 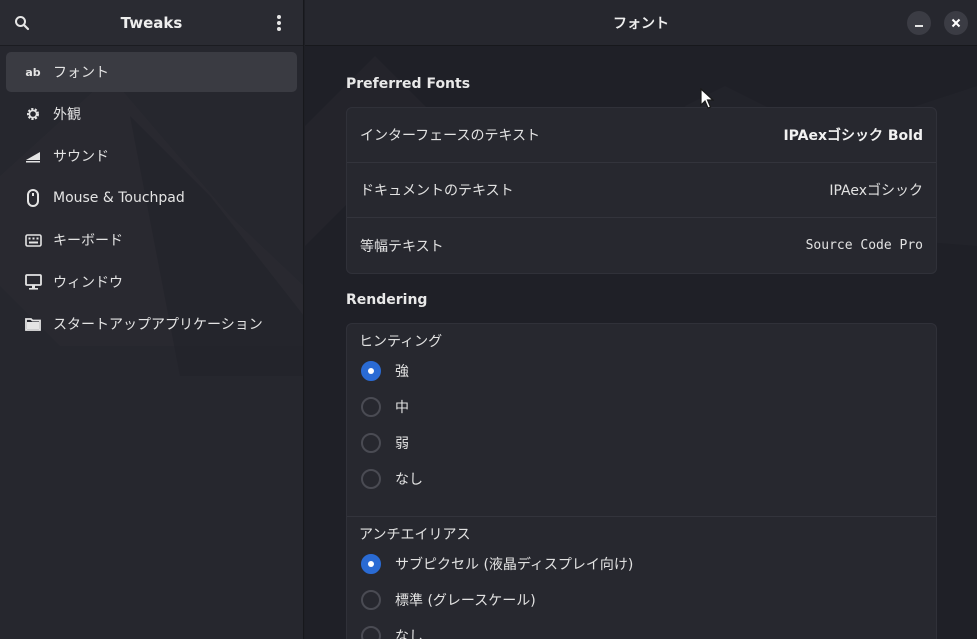 I want to click on mouse-pointer-icon, so click(x=707, y=98).